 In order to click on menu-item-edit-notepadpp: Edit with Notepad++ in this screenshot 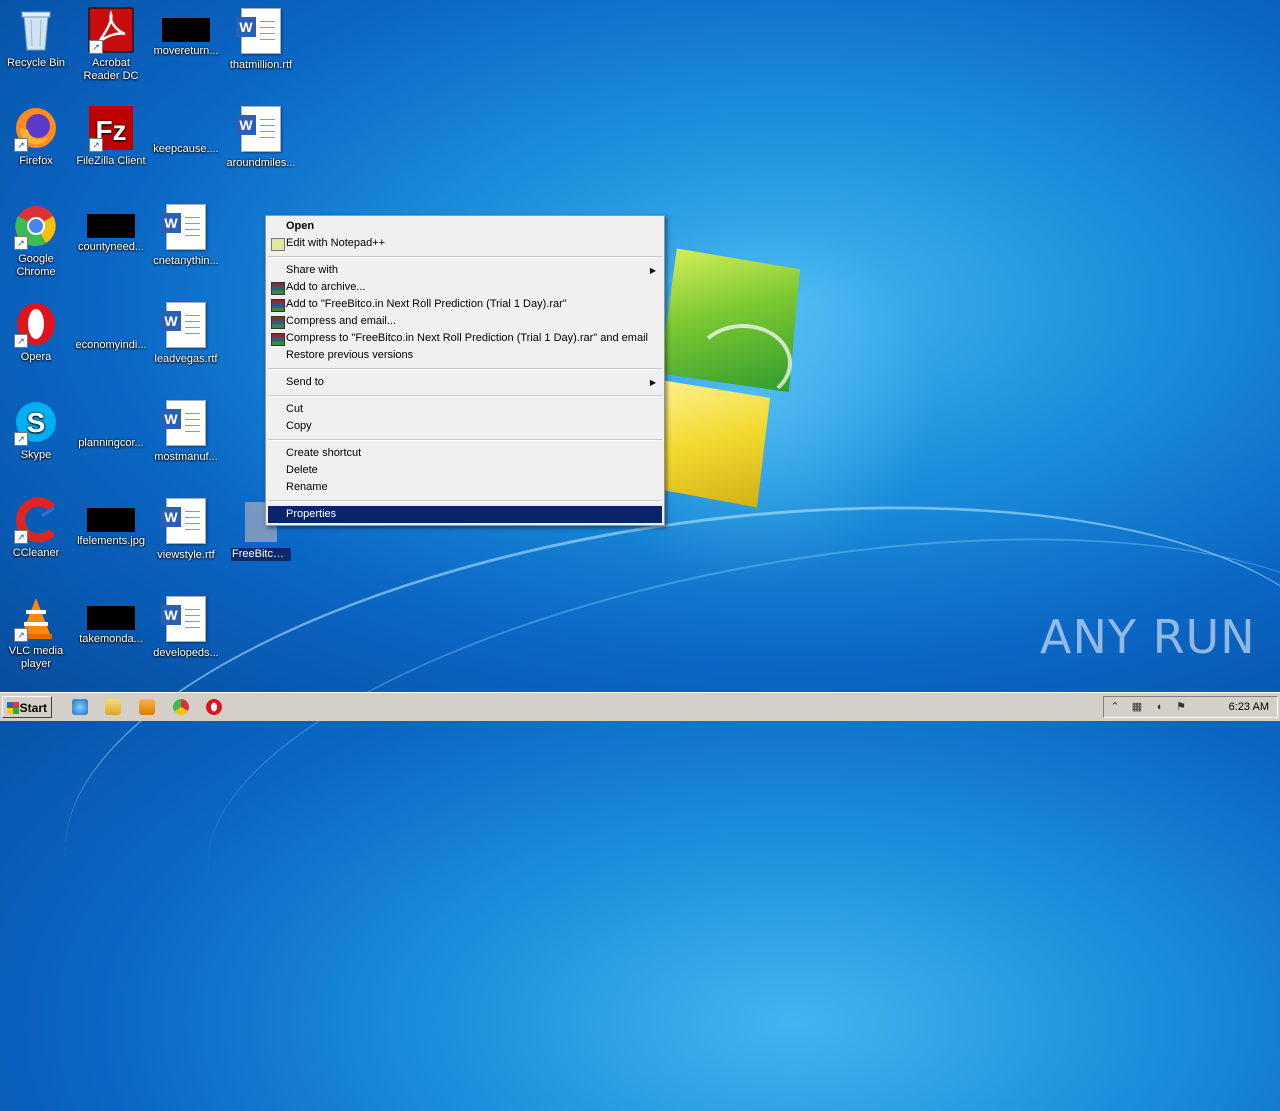, I will do `click(465, 243)`.